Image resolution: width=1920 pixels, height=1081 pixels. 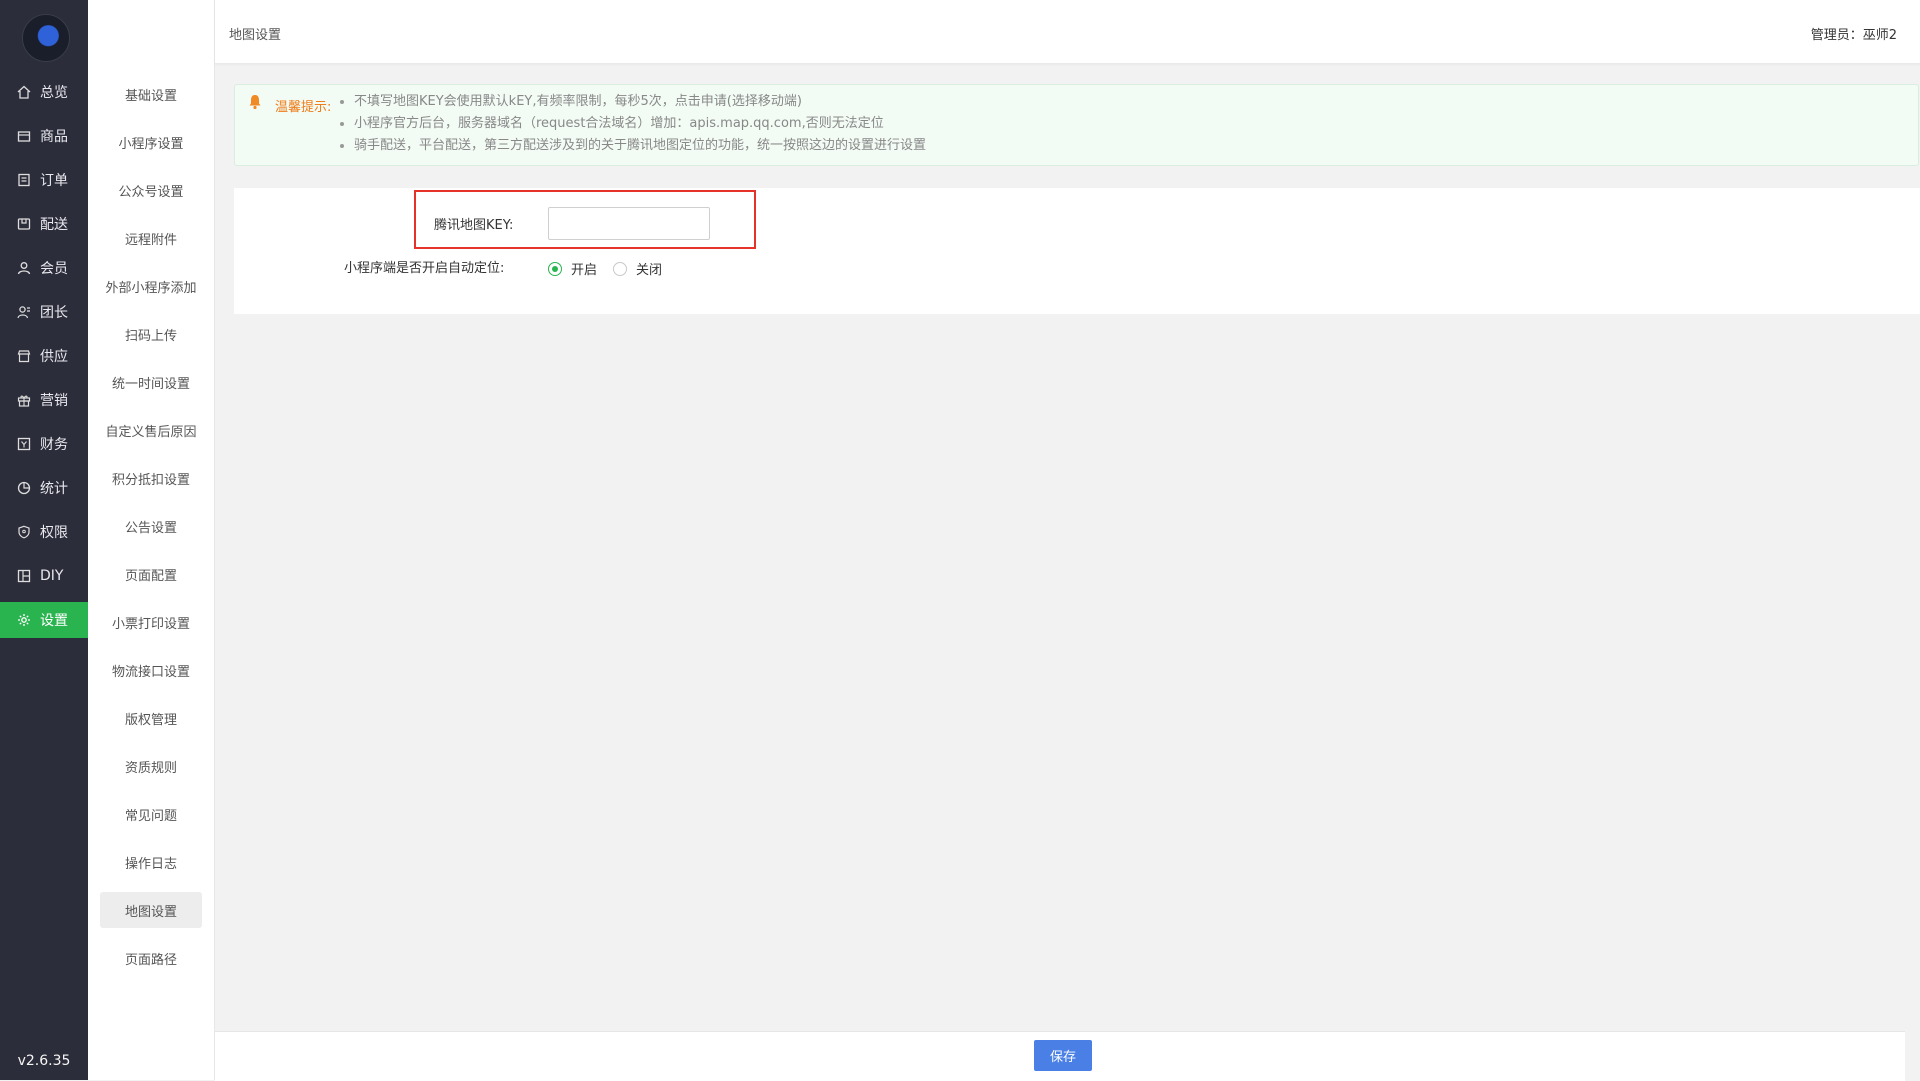 What do you see at coordinates (54, 181) in the screenshot?
I see `rail-item-label: 订单` at bounding box center [54, 181].